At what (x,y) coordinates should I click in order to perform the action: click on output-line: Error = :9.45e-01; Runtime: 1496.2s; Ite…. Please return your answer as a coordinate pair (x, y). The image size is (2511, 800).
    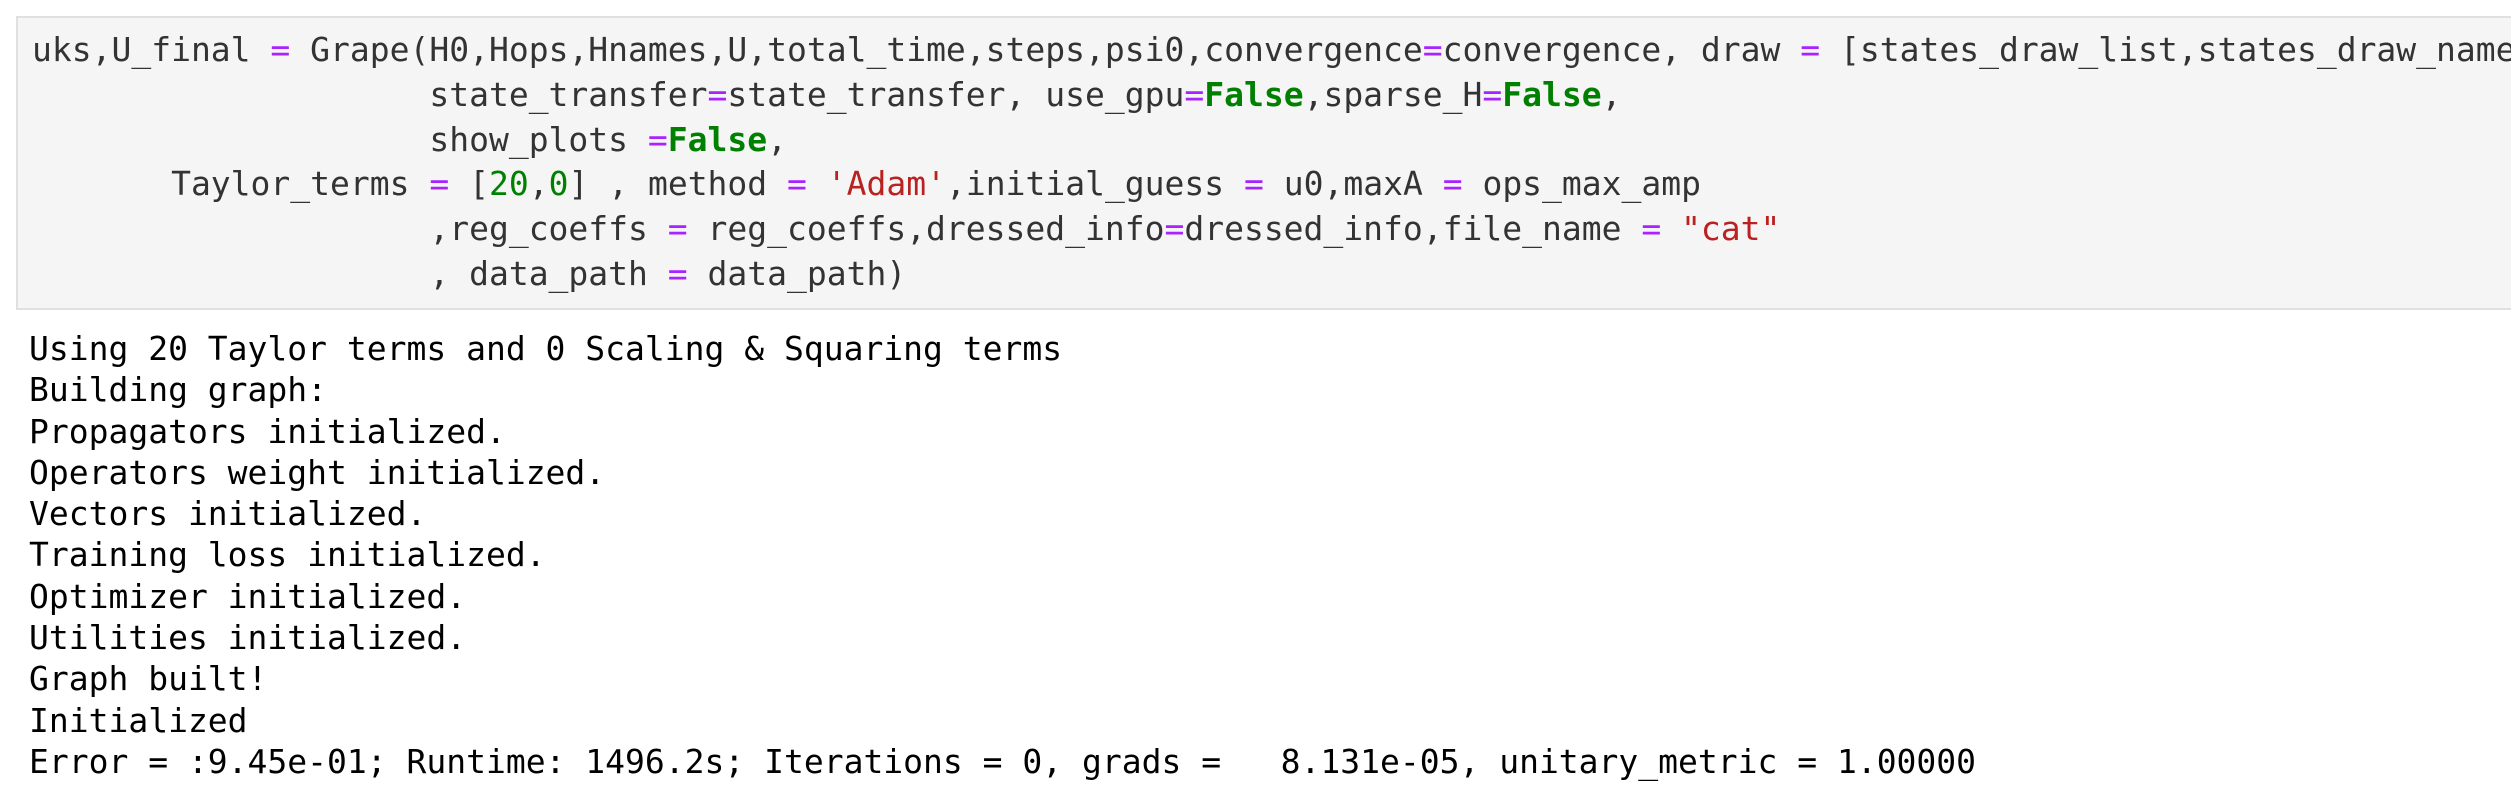
    Looking at the image, I should click on (1003, 761).